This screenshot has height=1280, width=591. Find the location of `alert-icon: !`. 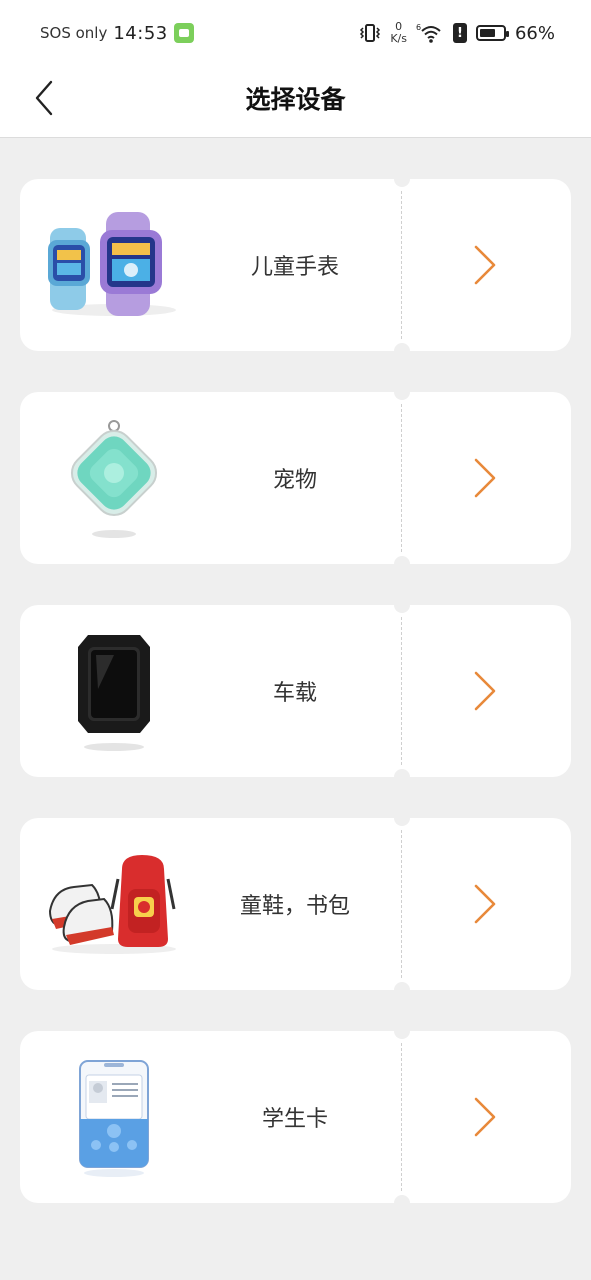

alert-icon: ! is located at coordinates (459, 33).